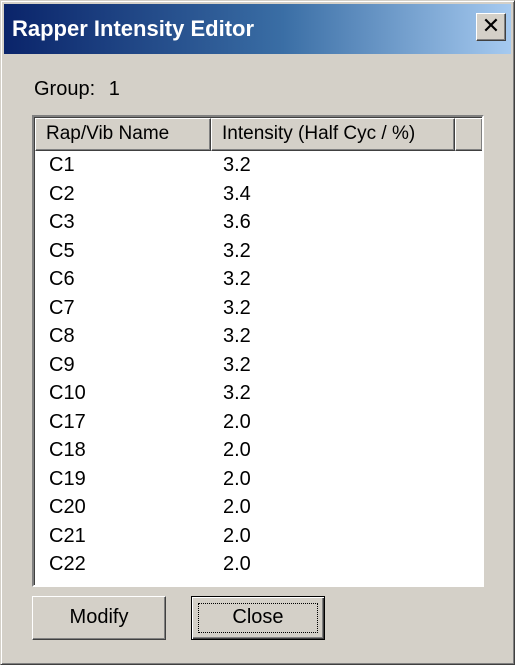 This screenshot has width=515, height=665. Describe the element at coordinates (258, 537) in the screenshot. I see `list-item: C21 2.0` at that location.